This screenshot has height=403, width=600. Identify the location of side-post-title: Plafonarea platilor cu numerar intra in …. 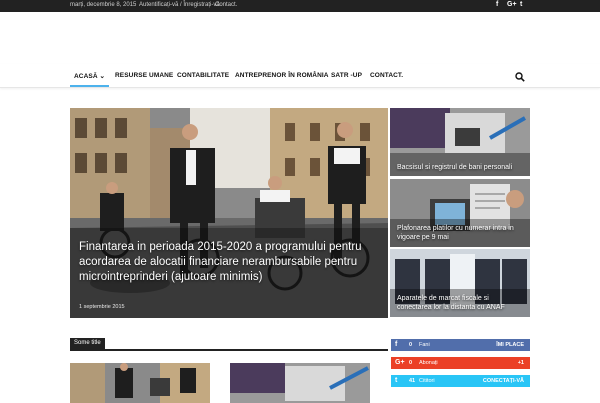
(460, 233).